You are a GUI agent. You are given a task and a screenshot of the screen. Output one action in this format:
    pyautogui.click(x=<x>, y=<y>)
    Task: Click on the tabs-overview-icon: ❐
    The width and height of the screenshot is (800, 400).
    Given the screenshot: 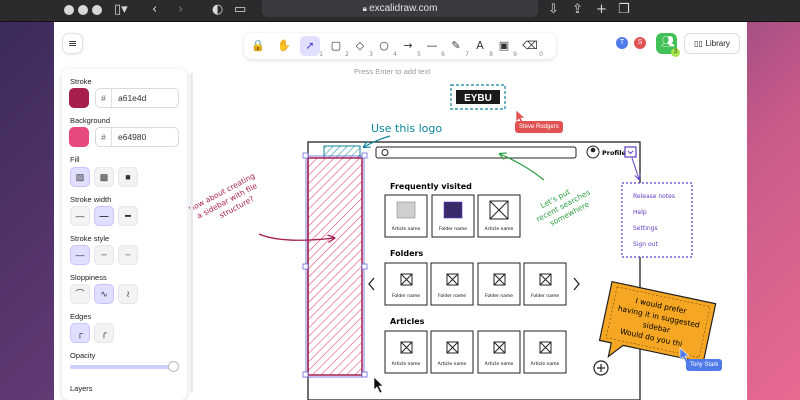 What is the action you would take?
    pyautogui.click(x=624, y=10)
    